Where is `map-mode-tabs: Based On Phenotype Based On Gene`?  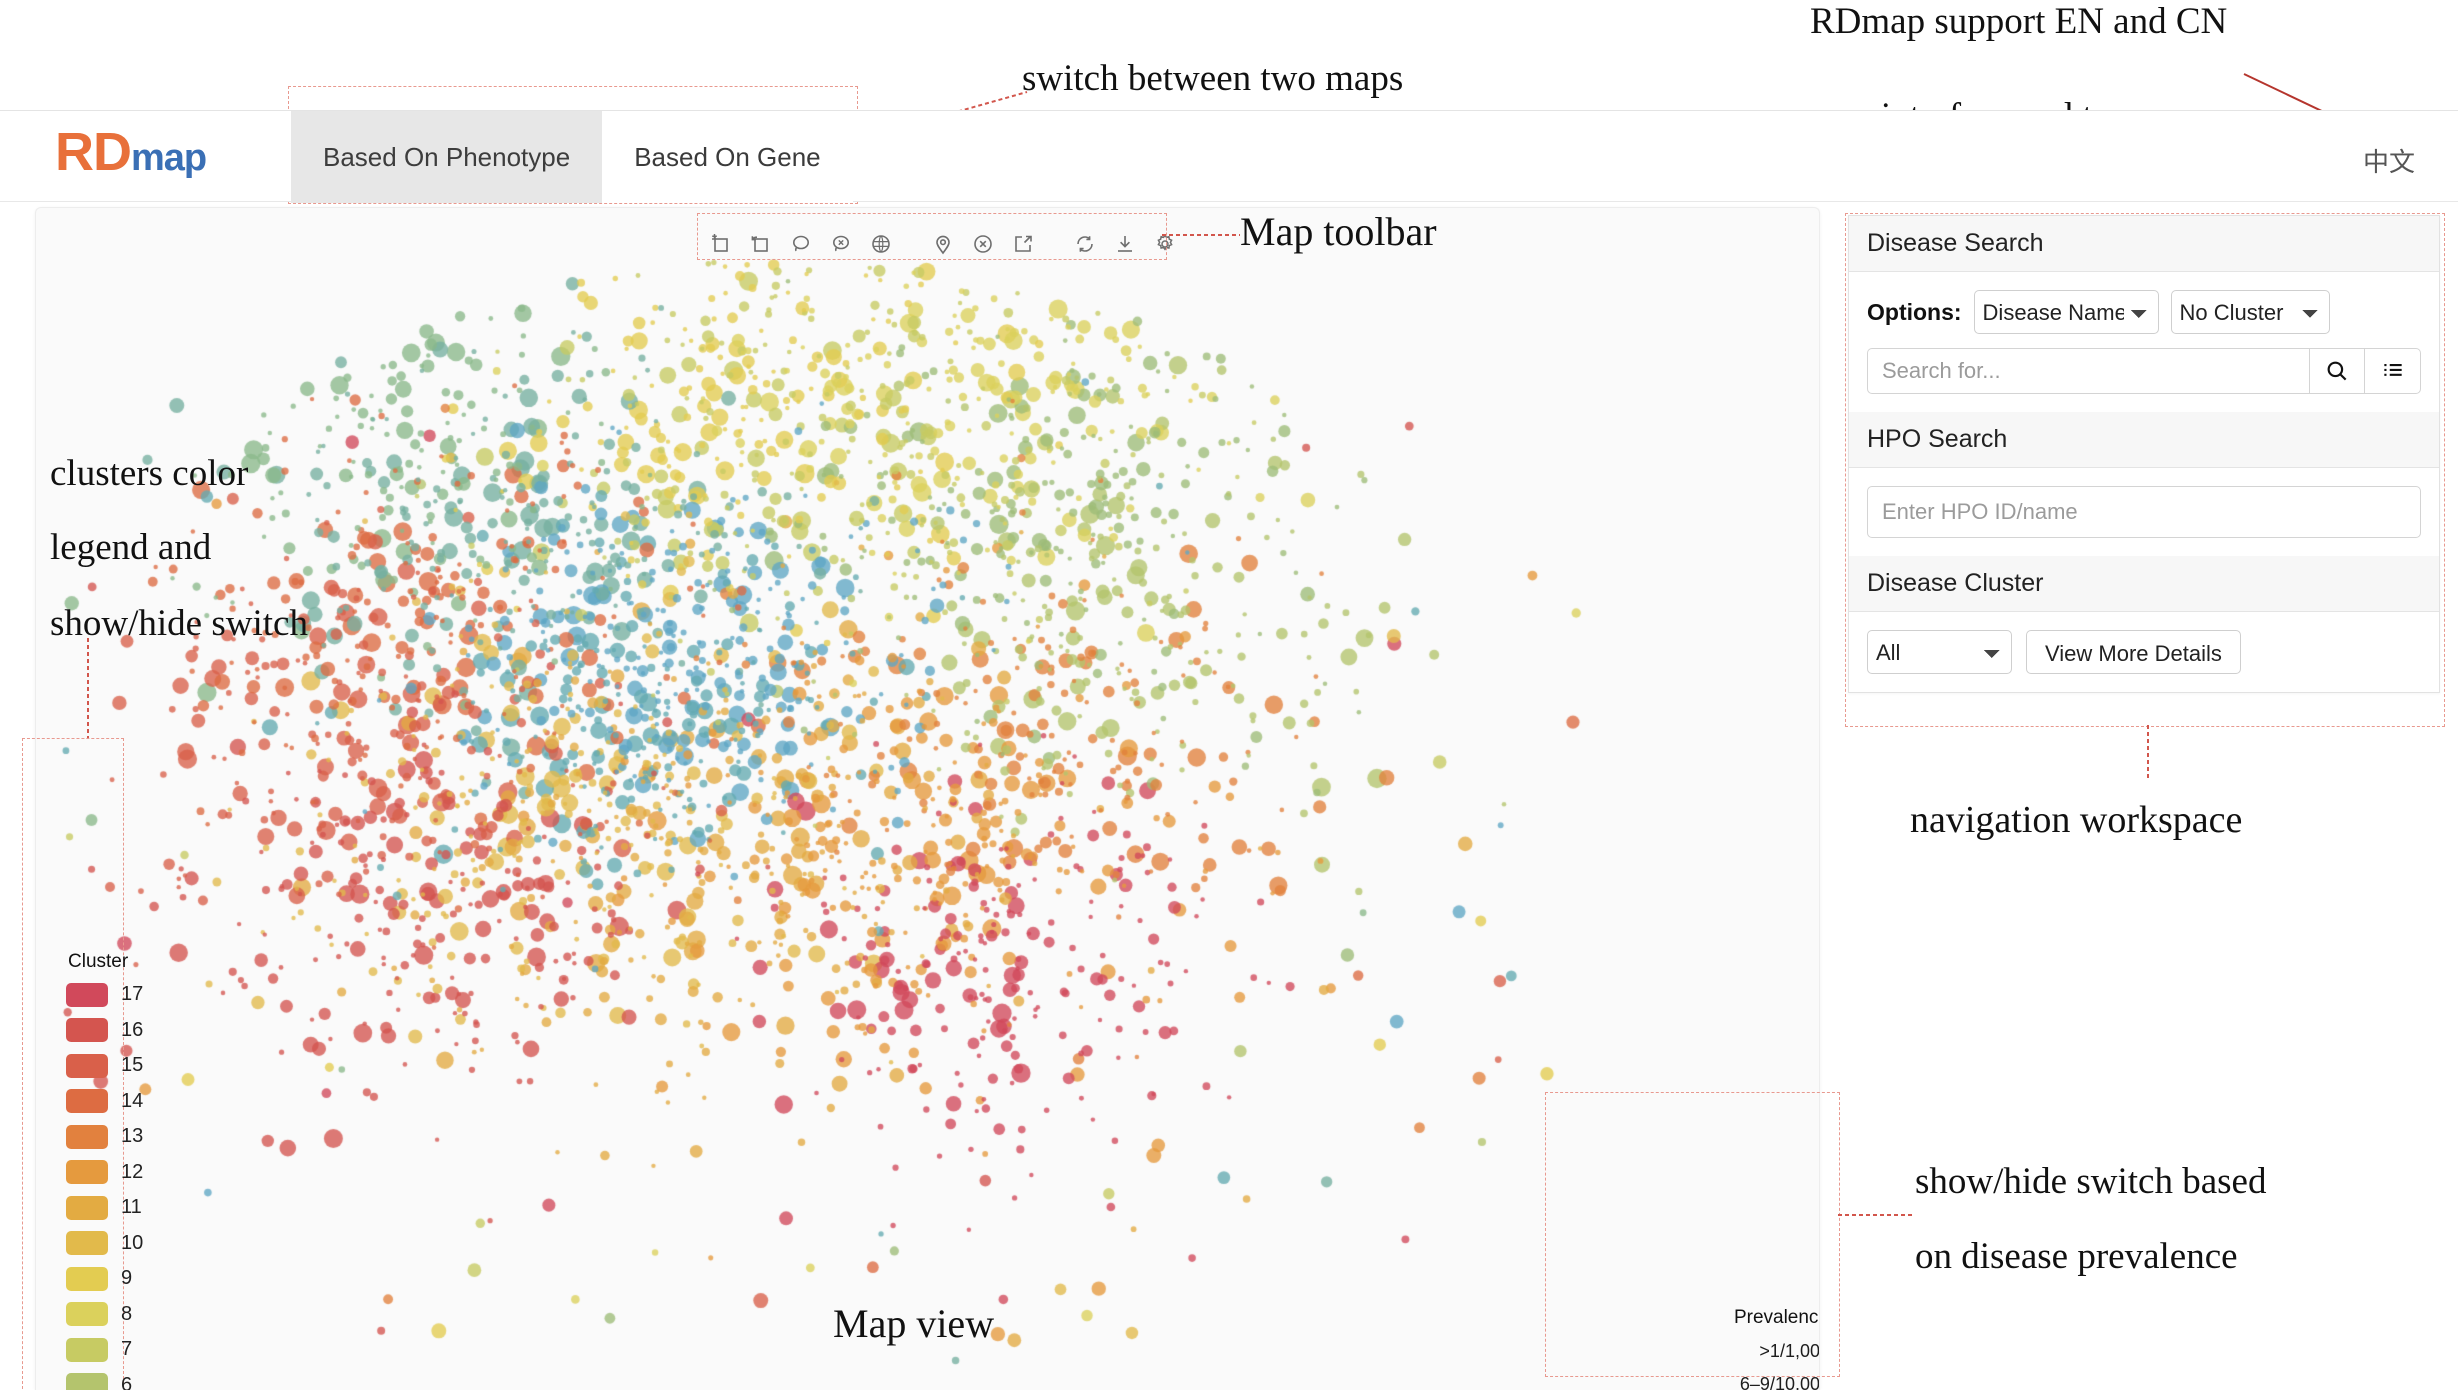 map-mode-tabs: Based On Phenotype Based On Gene is located at coordinates (572, 157).